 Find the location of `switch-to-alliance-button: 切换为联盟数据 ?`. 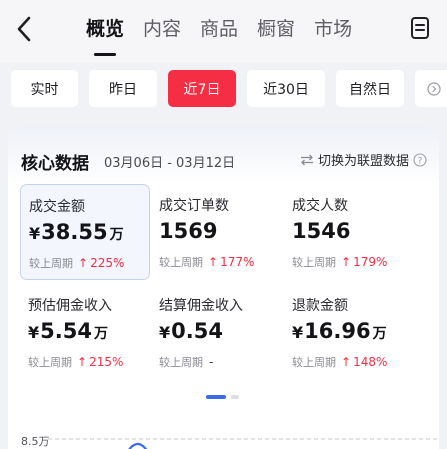

switch-to-alliance-button: 切换为联盟数据 ? is located at coordinates (363, 159).